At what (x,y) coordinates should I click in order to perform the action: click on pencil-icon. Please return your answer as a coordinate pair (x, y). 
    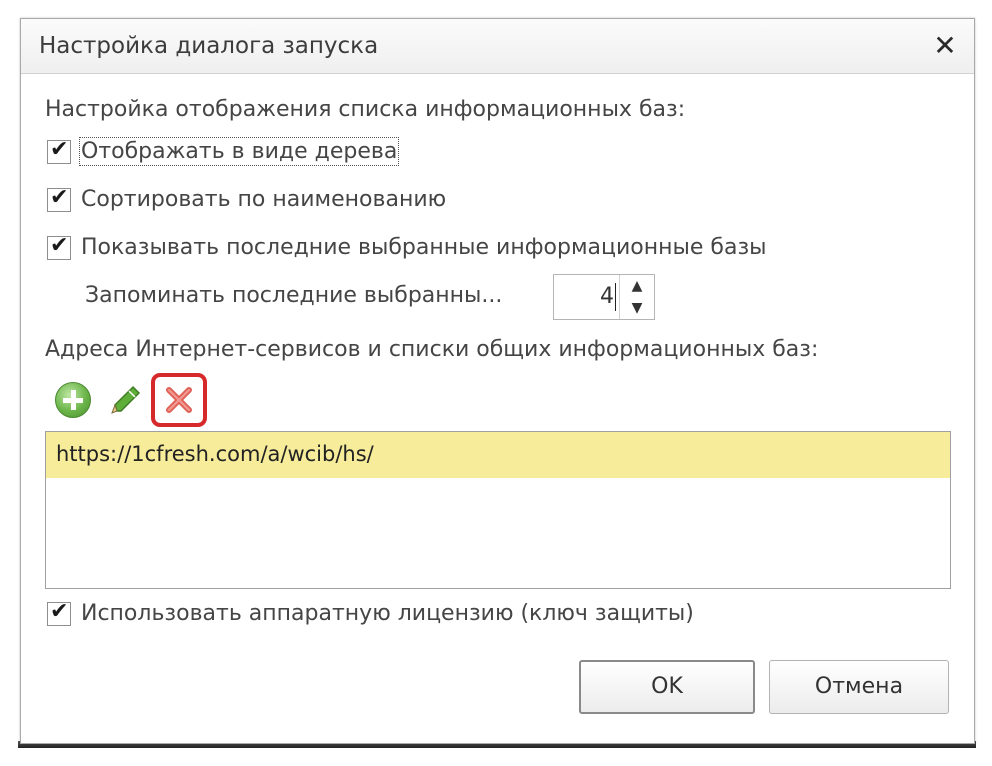
    Looking at the image, I should click on (127, 399).